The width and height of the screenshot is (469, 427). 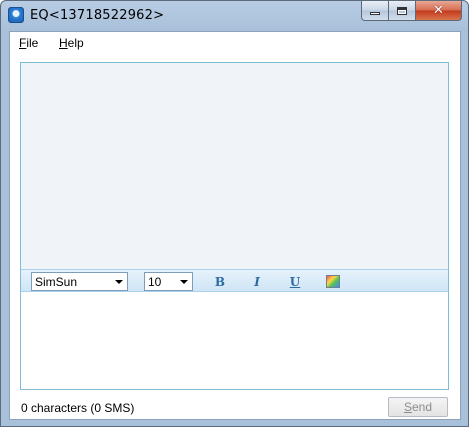 I want to click on font-family-select: SimSun, so click(x=79, y=281).